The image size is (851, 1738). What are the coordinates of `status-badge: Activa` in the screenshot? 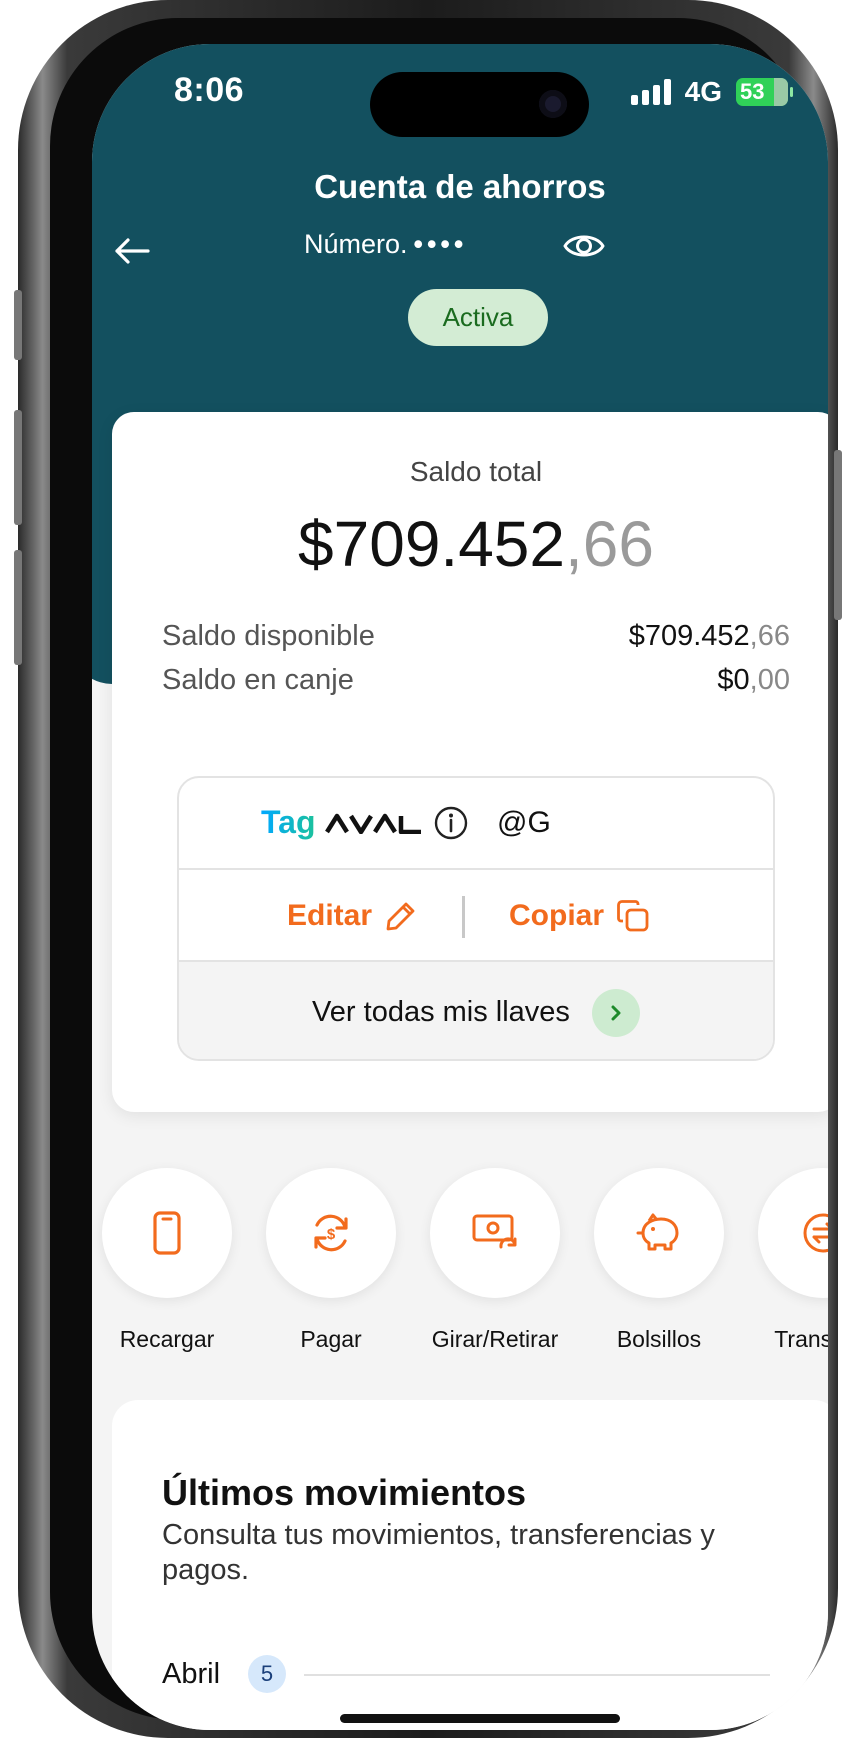 It's located at (478, 317).